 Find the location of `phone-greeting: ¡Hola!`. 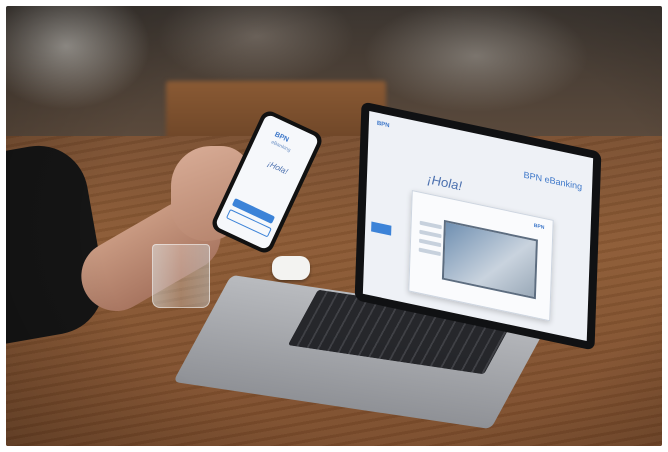

phone-greeting: ¡Hola! is located at coordinates (278, 168).